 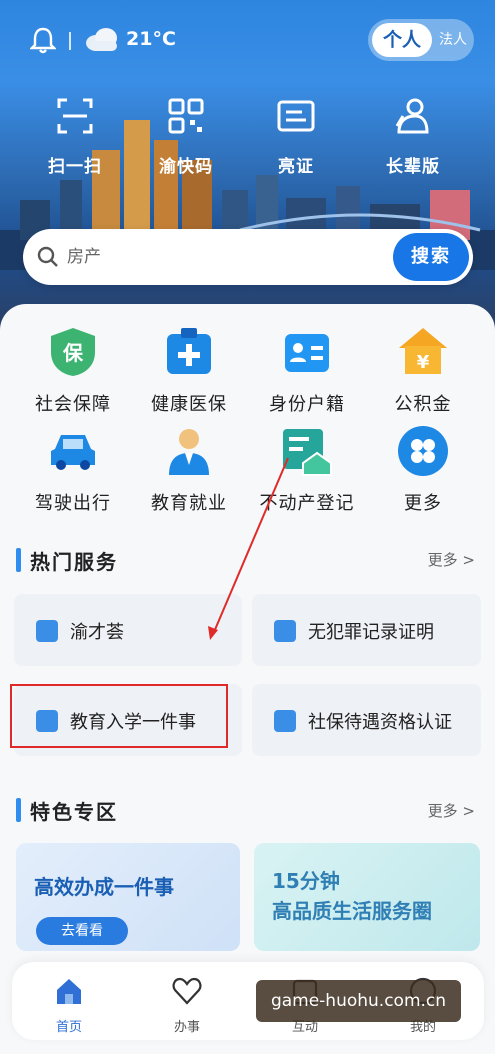 I want to click on personal-mode-button: 个人, so click(x=402, y=40).